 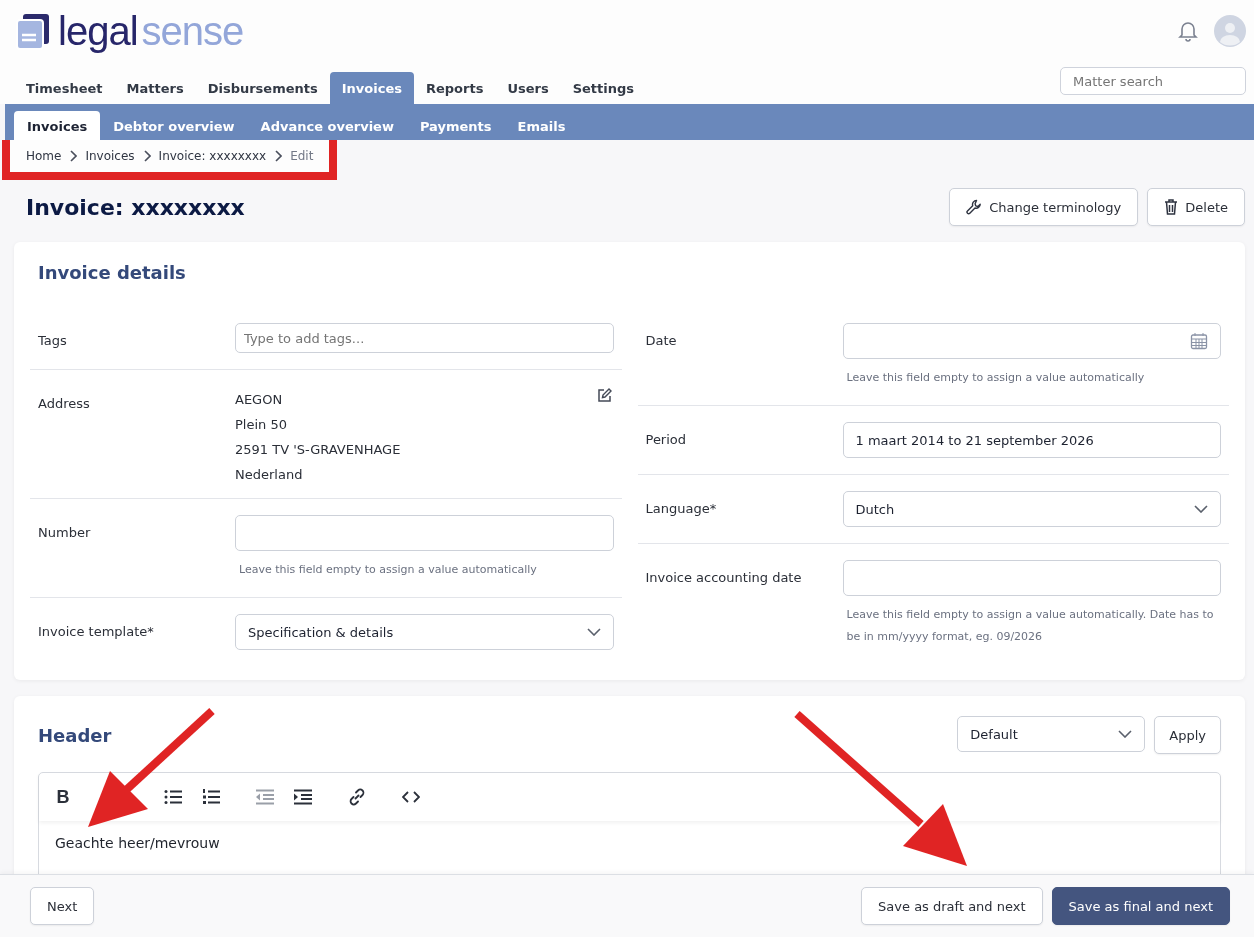 What do you see at coordinates (211, 797) in the screenshot?
I see `numbered-list-icon` at bounding box center [211, 797].